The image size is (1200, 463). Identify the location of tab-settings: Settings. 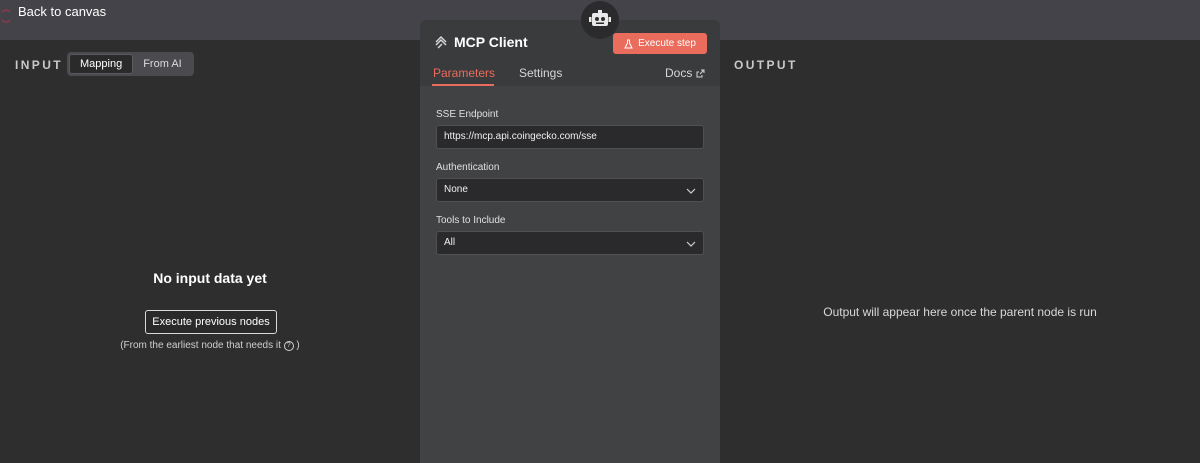
(540, 73).